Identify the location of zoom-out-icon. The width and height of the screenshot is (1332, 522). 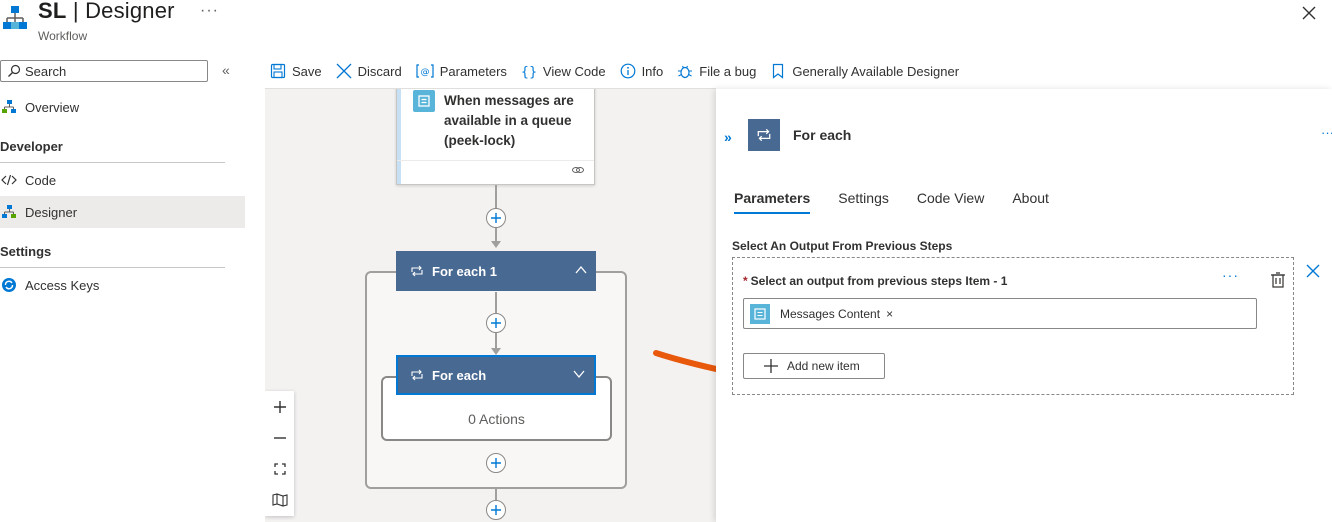
(279, 437).